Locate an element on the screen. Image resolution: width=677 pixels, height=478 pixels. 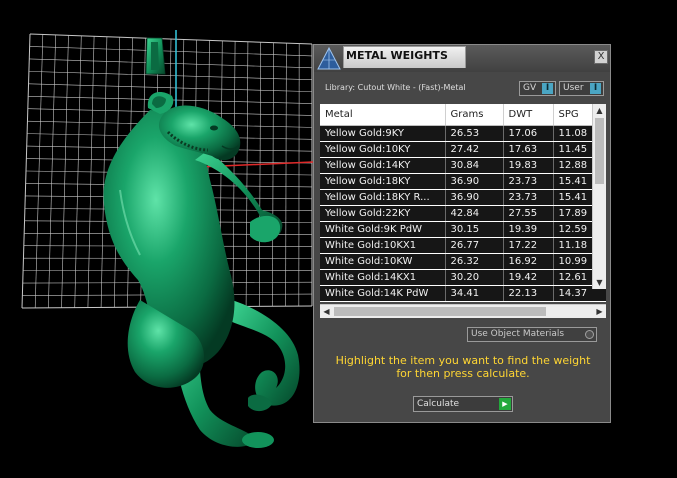
cell-dwt: 27.55 is located at coordinates (528, 214).